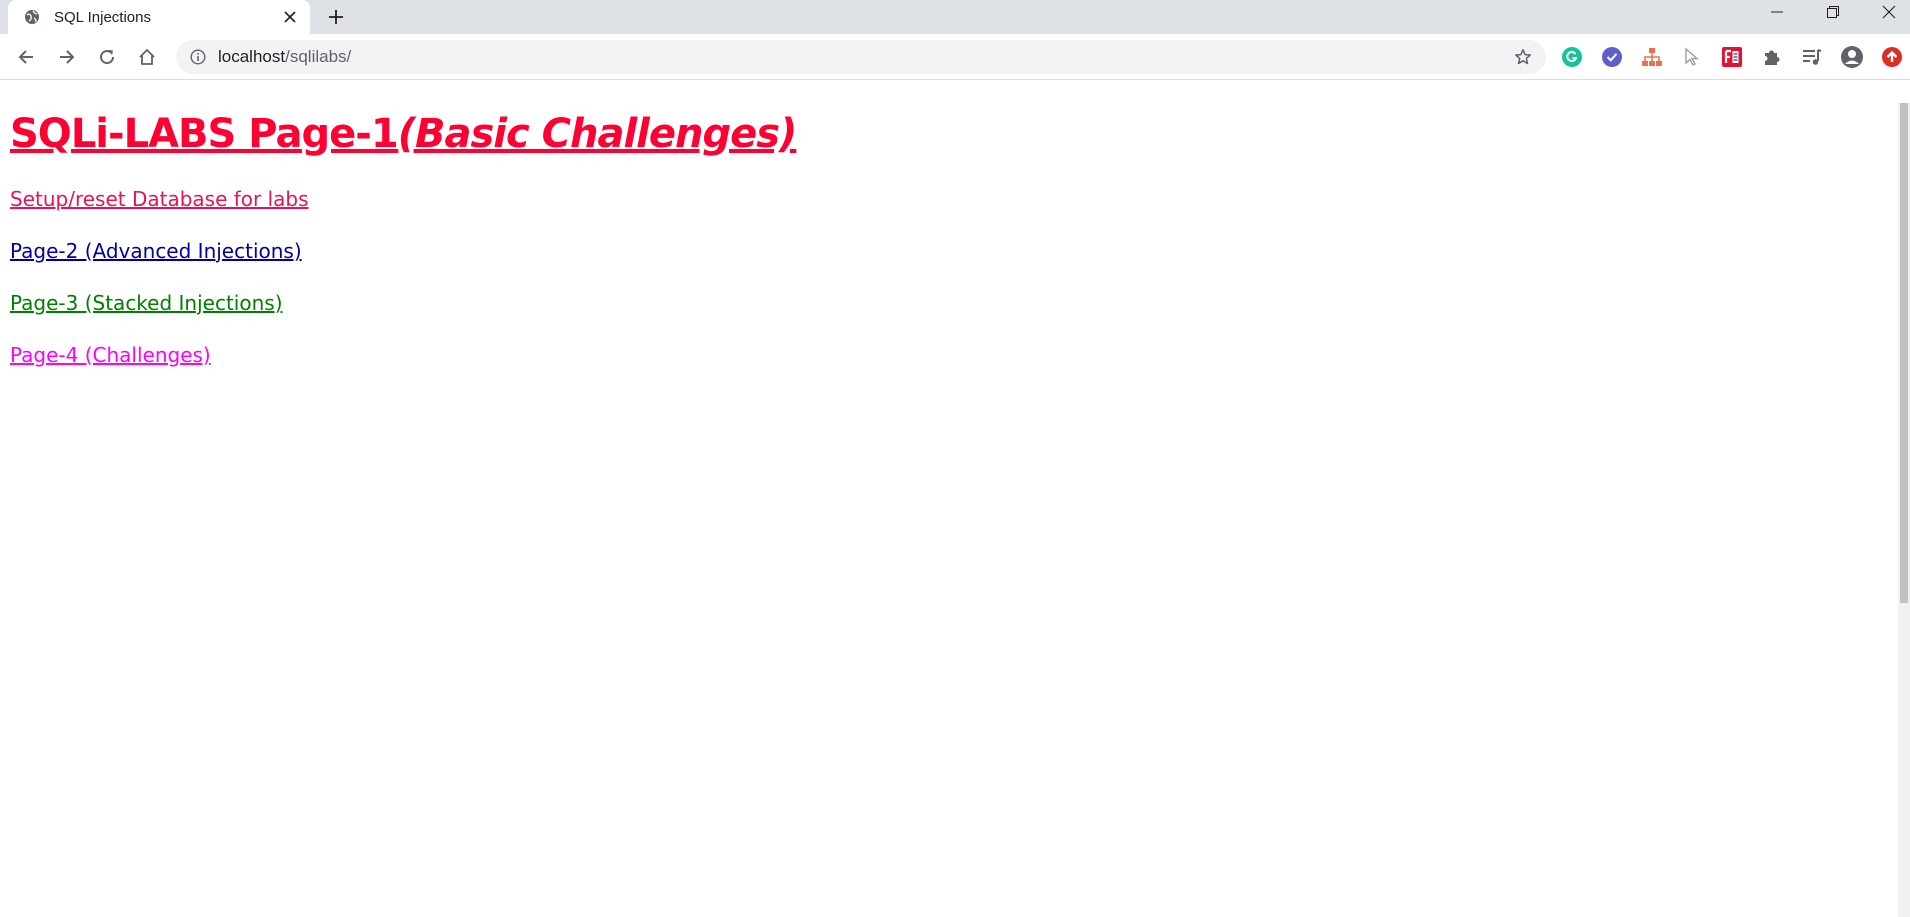 The image size is (1910, 917). Describe the element at coordinates (1812, 57) in the screenshot. I see `reading-list-icon` at that location.